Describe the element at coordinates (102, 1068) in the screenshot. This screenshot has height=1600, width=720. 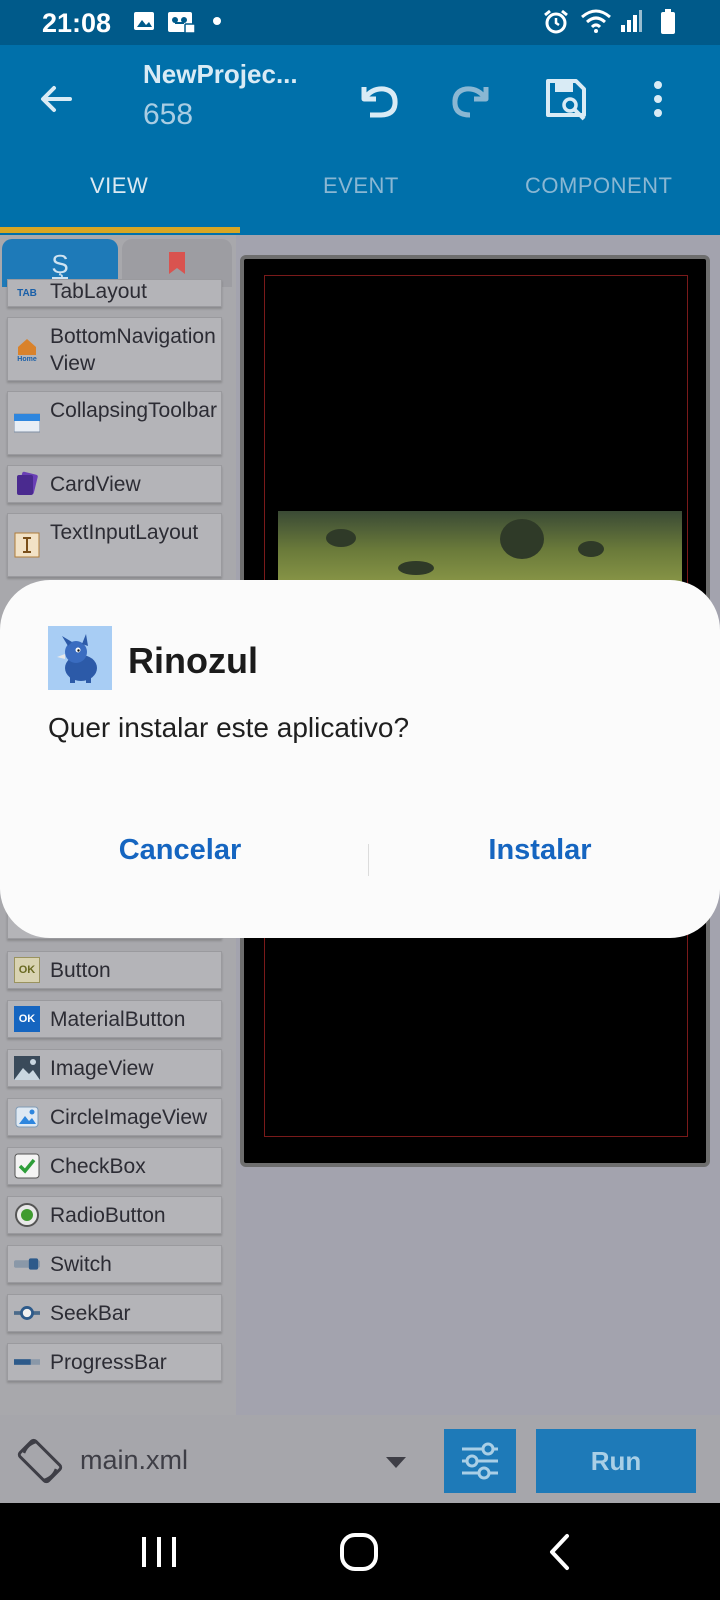
I see `palette-item-label: ImageView` at that location.